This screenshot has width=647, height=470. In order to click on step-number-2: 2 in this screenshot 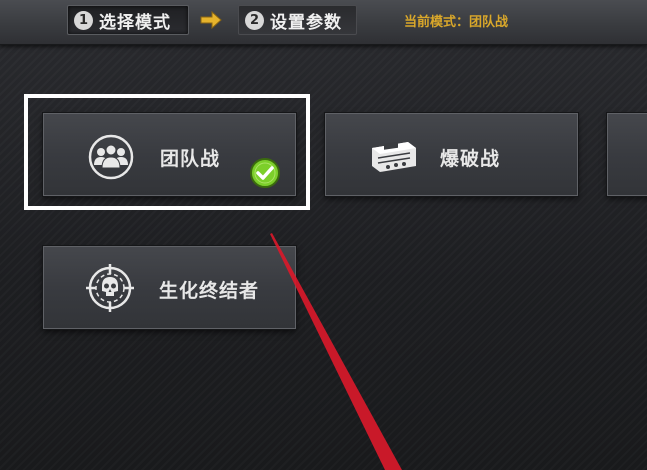, I will do `click(254, 20)`.